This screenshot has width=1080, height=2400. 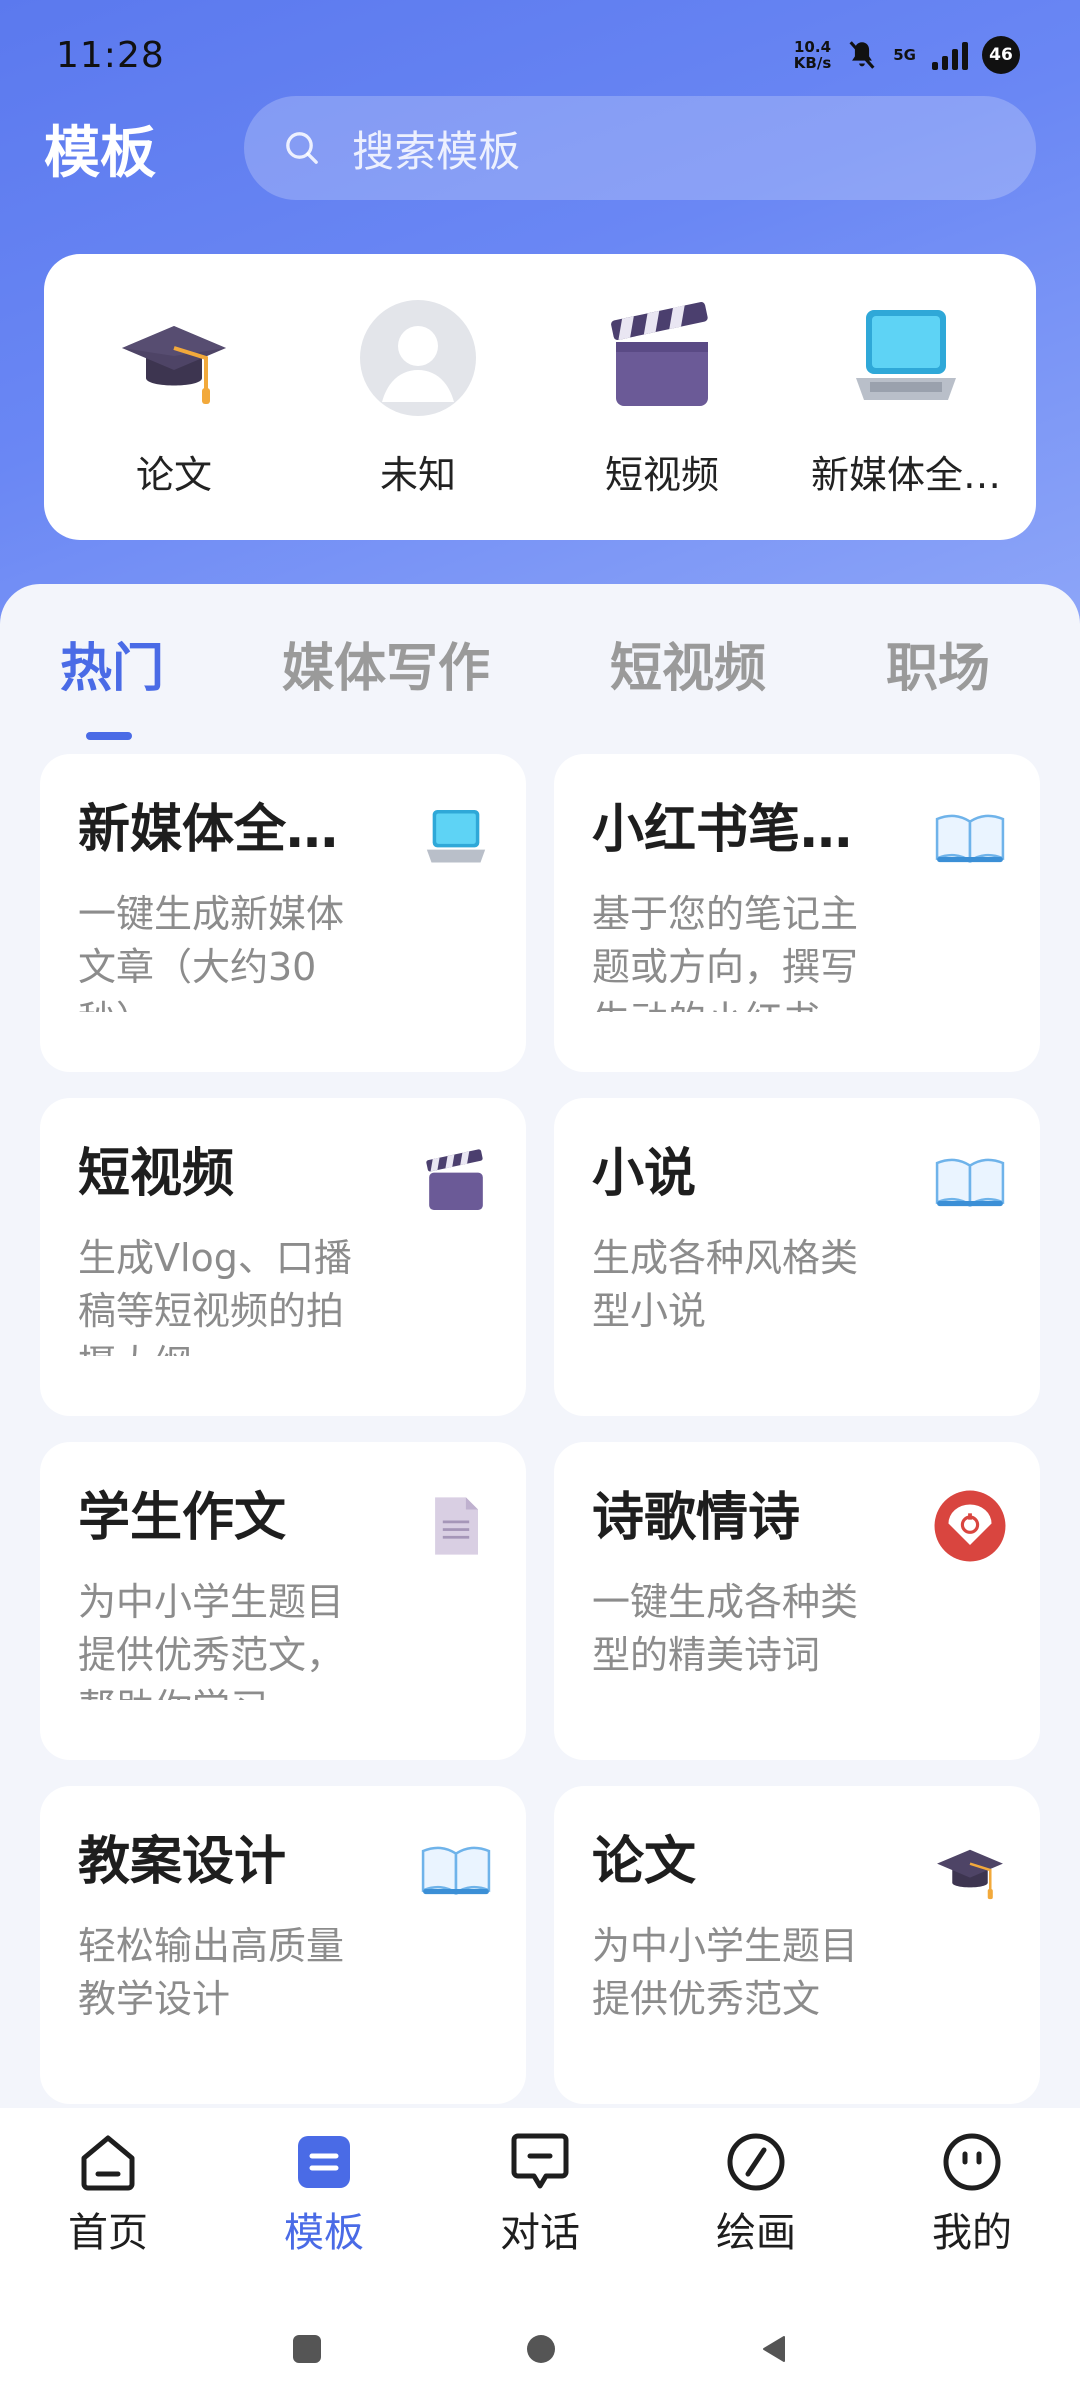 I want to click on back-button-icon, so click(x=775, y=2349).